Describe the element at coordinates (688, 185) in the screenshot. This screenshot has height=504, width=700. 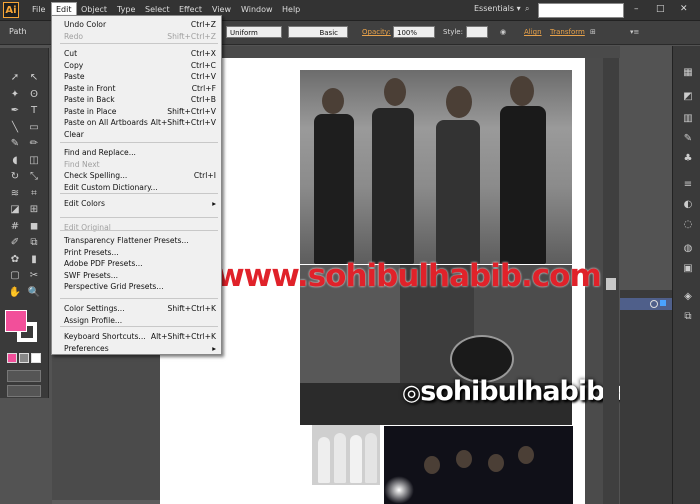
I see `stroke-panel-icon: ≡` at that location.